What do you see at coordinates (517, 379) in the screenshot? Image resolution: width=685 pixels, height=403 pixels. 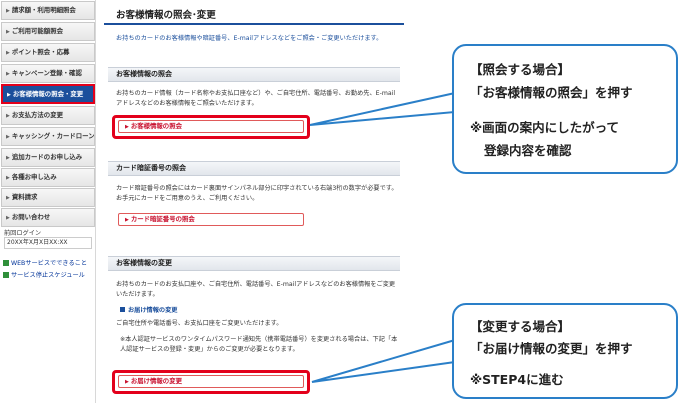 I see `callout-note: ※STEP4に進む` at bounding box center [517, 379].